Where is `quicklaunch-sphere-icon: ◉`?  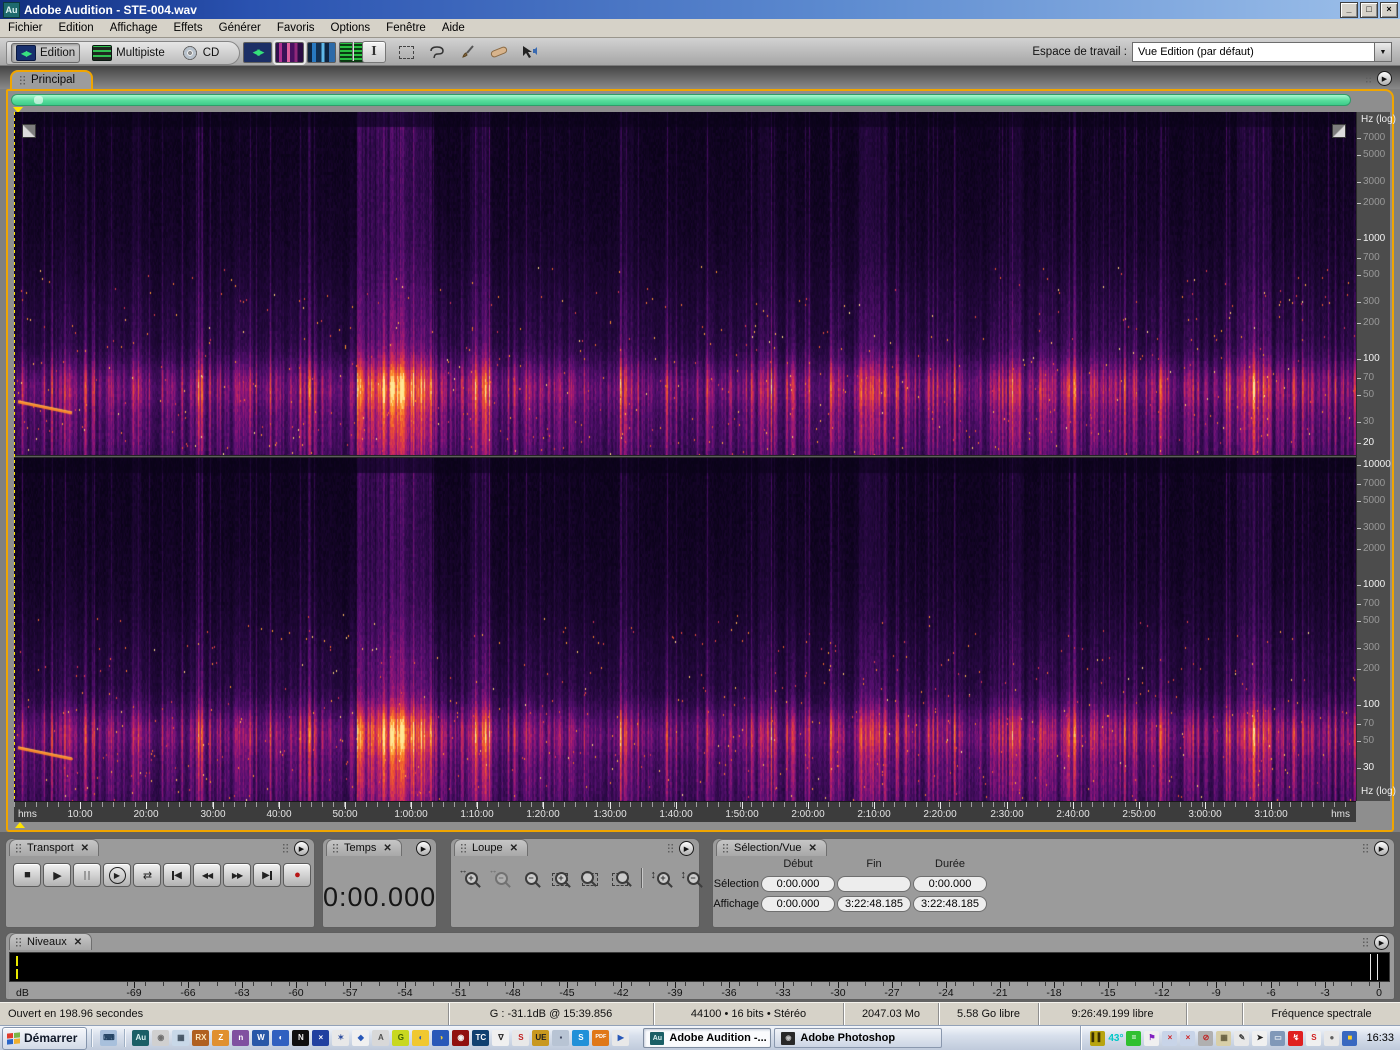
quicklaunch-sphere-icon: ◉ is located at coordinates (161, 1038).